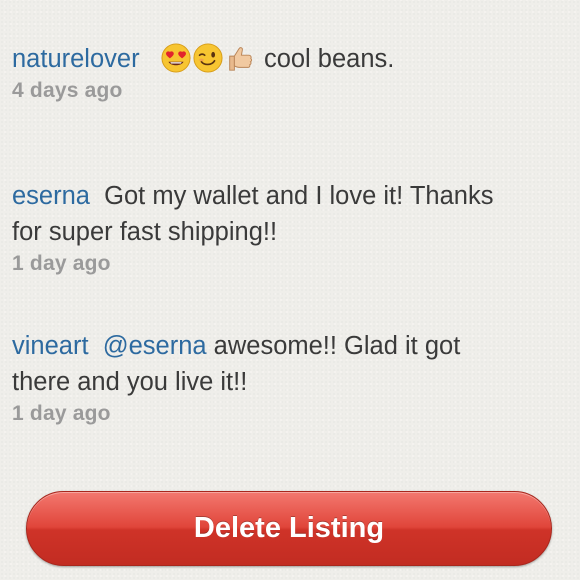 This screenshot has height=580, width=580. I want to click on comment-text-continued: there and you live it!!, so click(130, 382).